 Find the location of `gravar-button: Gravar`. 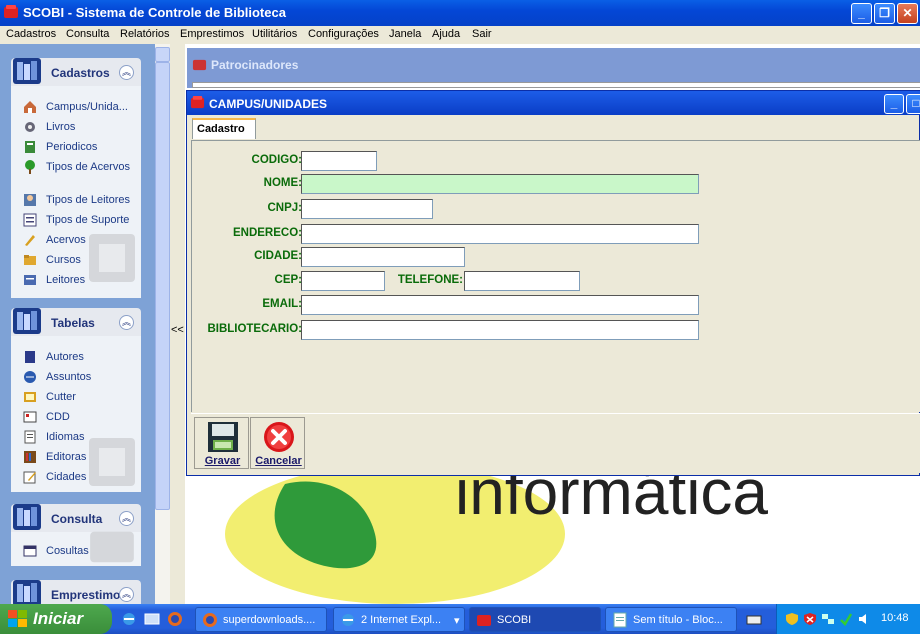

gravar-button: Gravar is located at coordinates (221, 443).